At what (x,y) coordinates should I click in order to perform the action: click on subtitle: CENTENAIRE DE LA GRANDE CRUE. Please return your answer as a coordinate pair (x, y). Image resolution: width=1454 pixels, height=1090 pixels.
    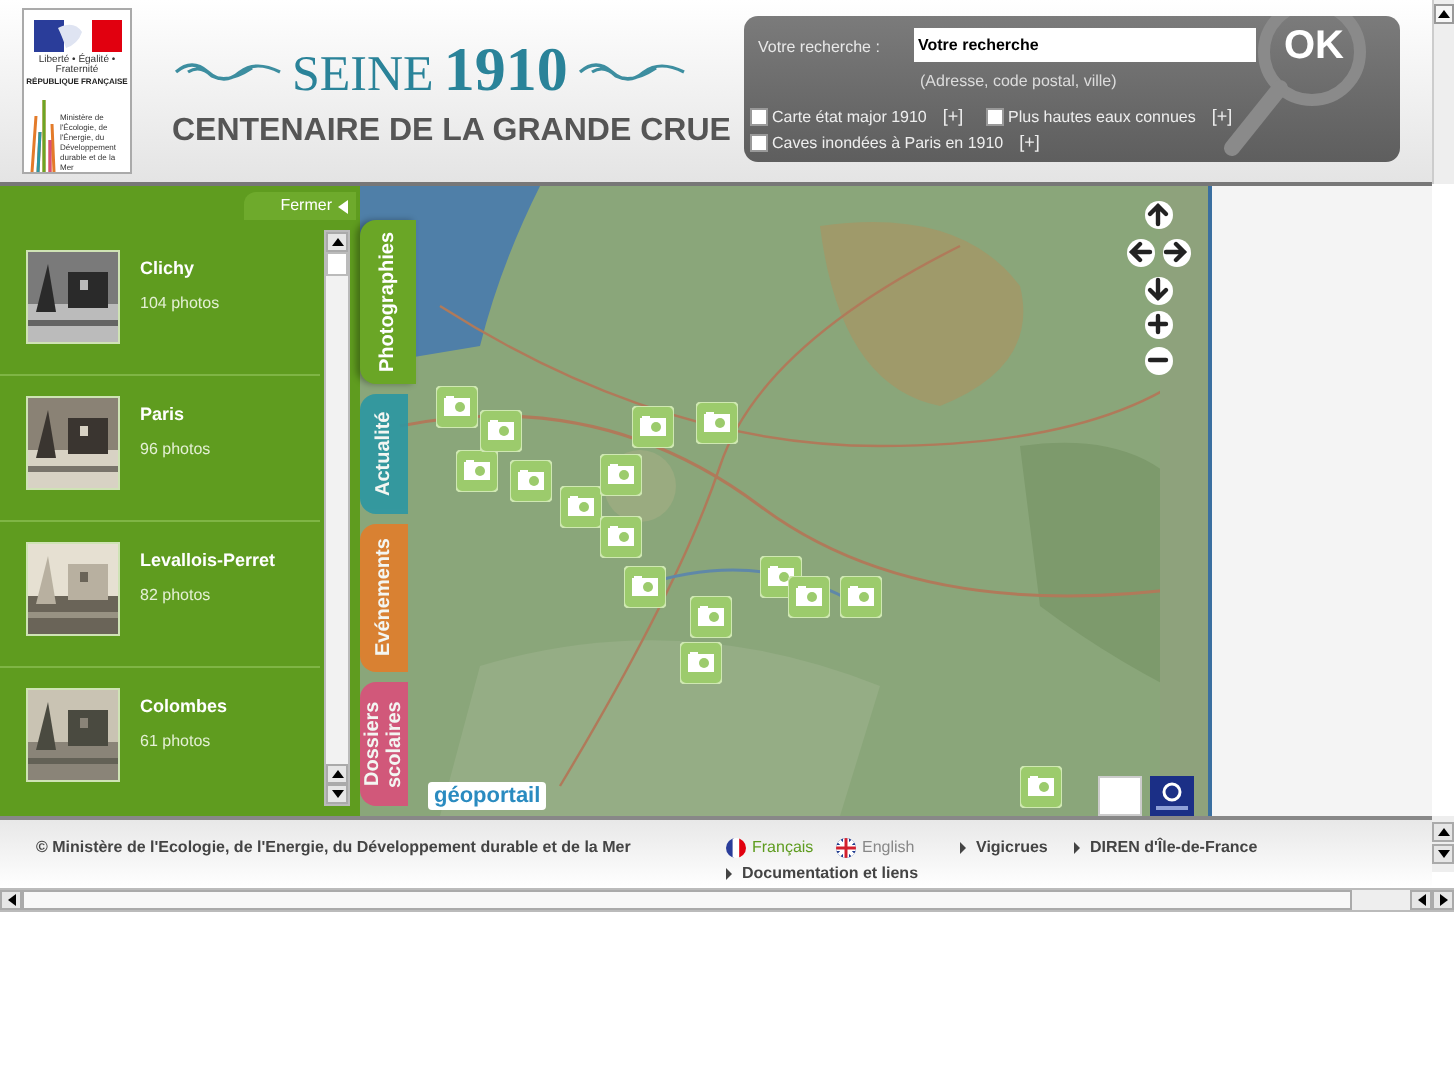
    Looking at the image, I should click on (451, 132).